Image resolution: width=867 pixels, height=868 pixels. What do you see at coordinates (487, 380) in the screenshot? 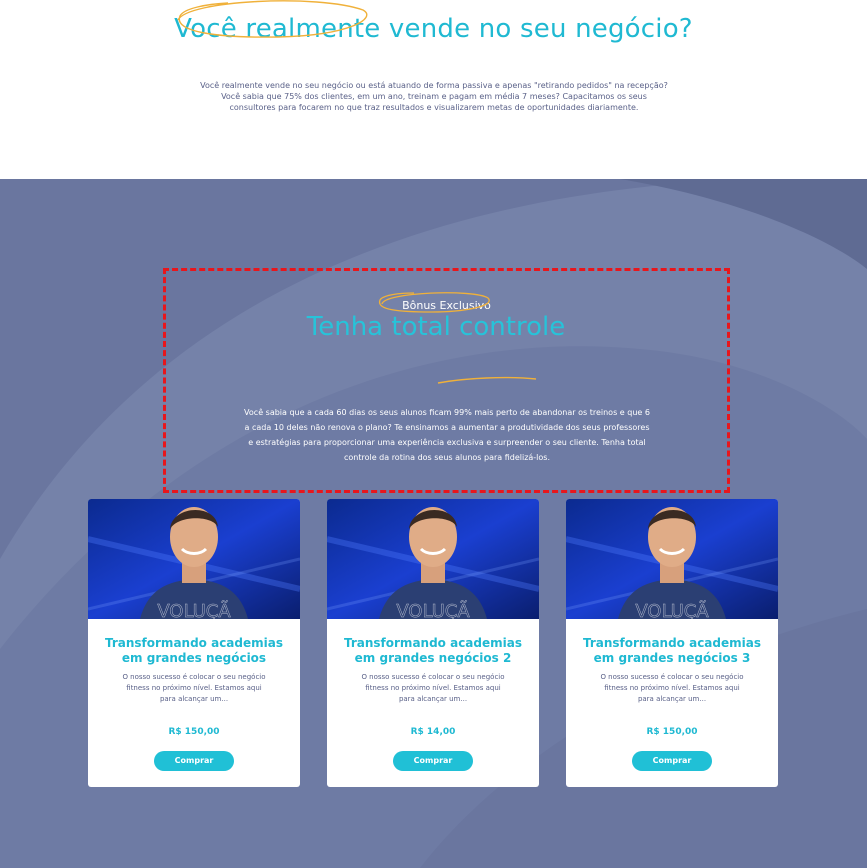
I see `underline-stroke-icon` at bounding box center [487, 380].